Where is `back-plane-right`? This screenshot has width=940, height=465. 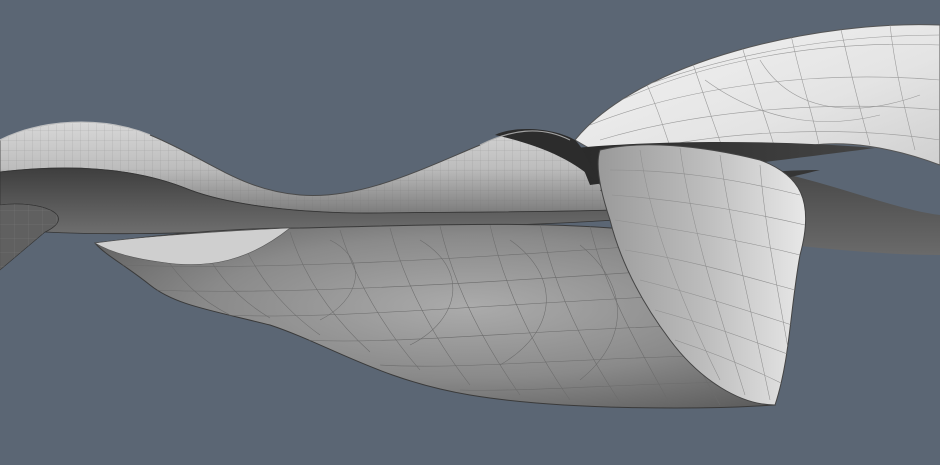 back-plane-right is located at coordinates (865, 215).